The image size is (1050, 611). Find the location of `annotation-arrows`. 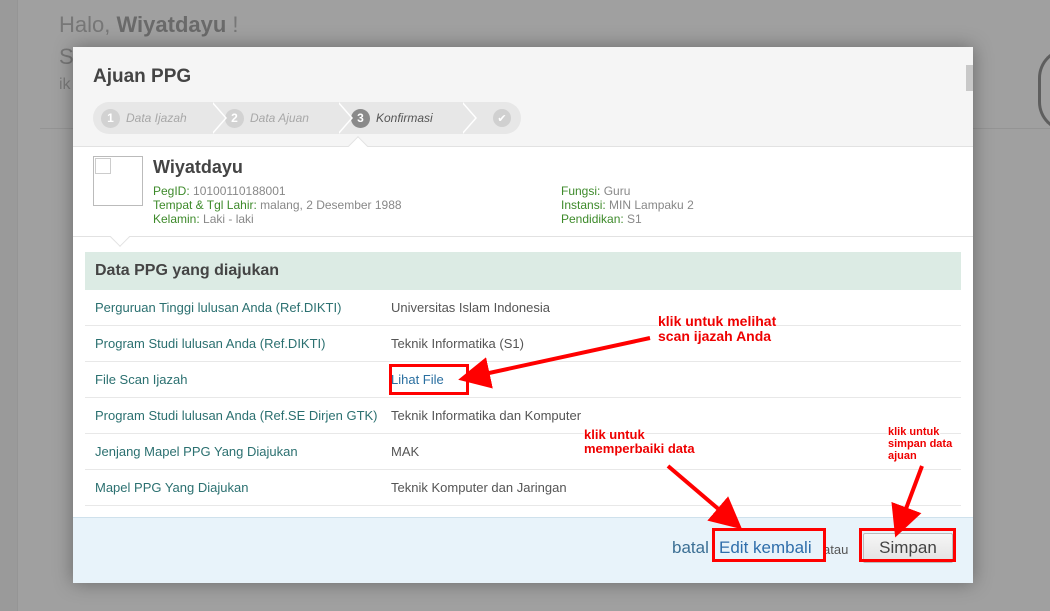

annotation-arrows is located at coordinates (691, 437).